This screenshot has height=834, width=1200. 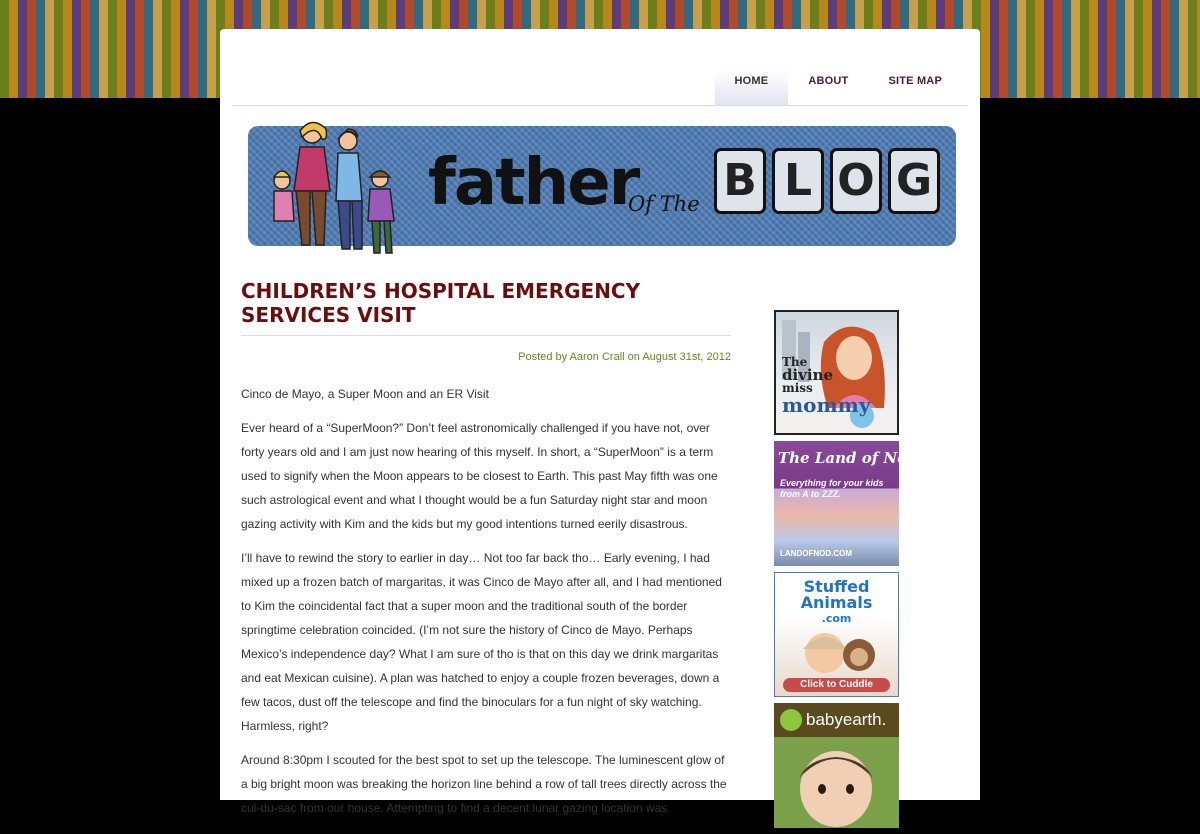 I want to click on top-nav: HOME ABOUT SITE MAP, so click(x=838, y=87).